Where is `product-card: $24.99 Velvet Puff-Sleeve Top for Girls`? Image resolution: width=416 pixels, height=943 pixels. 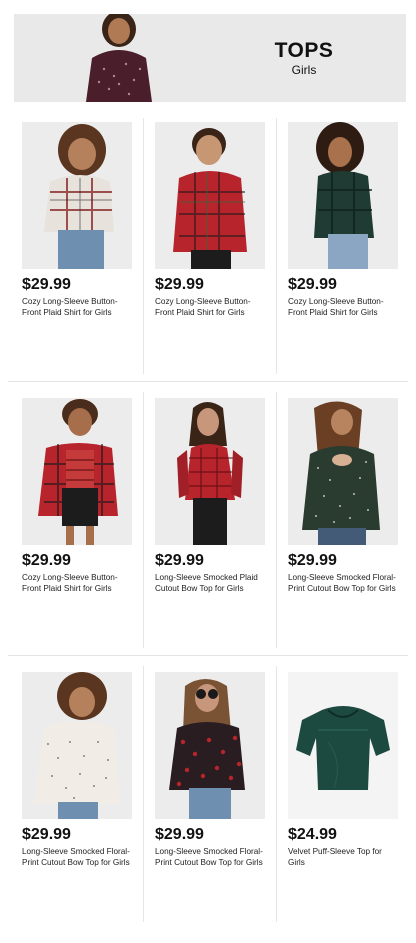
product-card: $24.99 Velvet Puff-Sleeve Top for Girls is located at coordinates (350, 770).